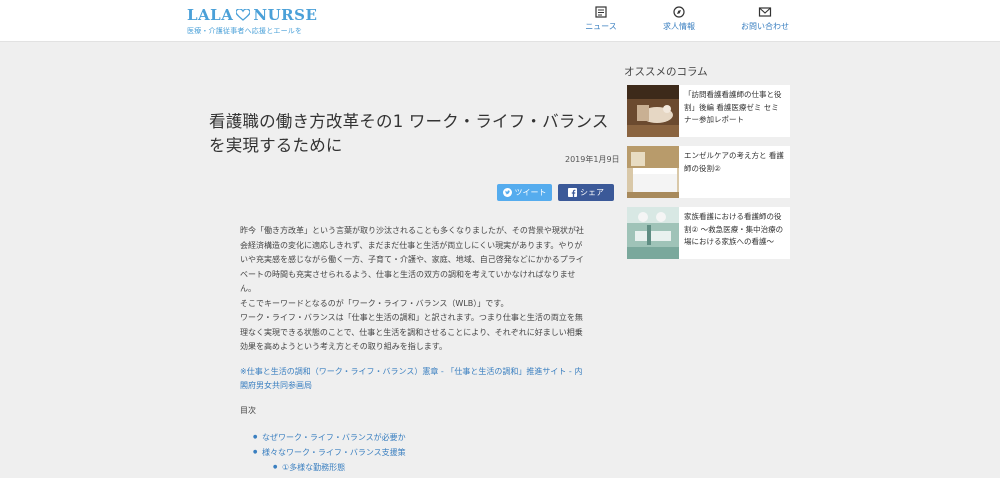 This screenshot has width=1000, height=478. I want to click on nav-news: ニュース, so click(601, 19).